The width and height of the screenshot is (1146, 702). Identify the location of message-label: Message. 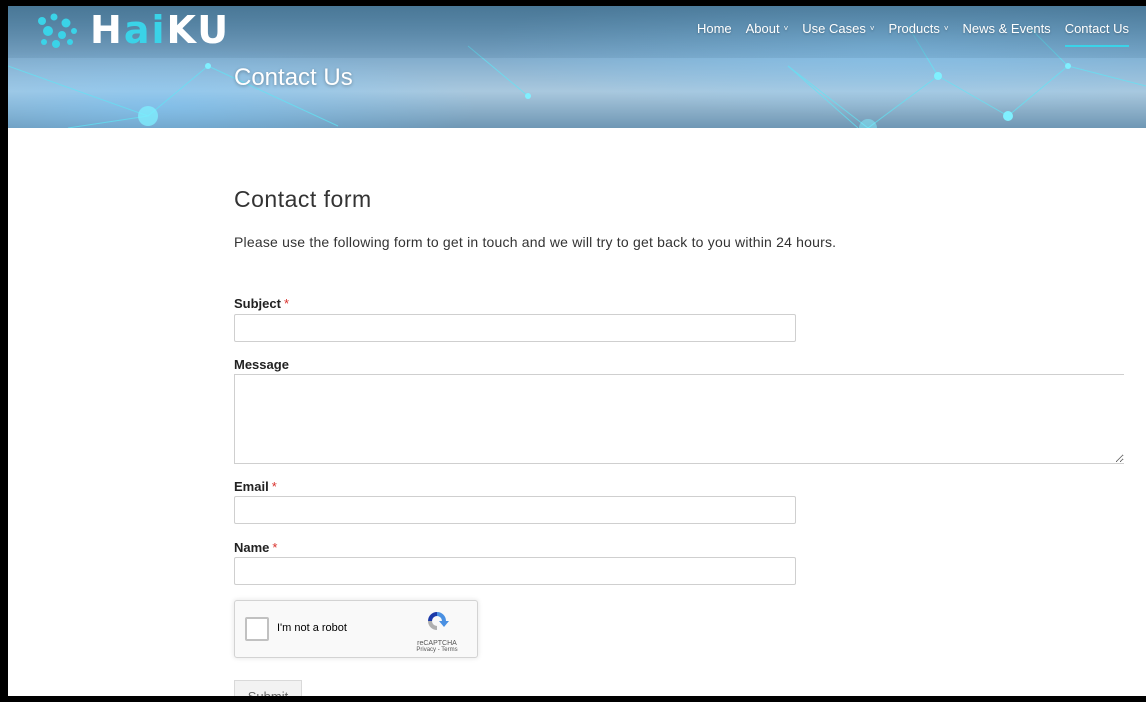
(261, 364).